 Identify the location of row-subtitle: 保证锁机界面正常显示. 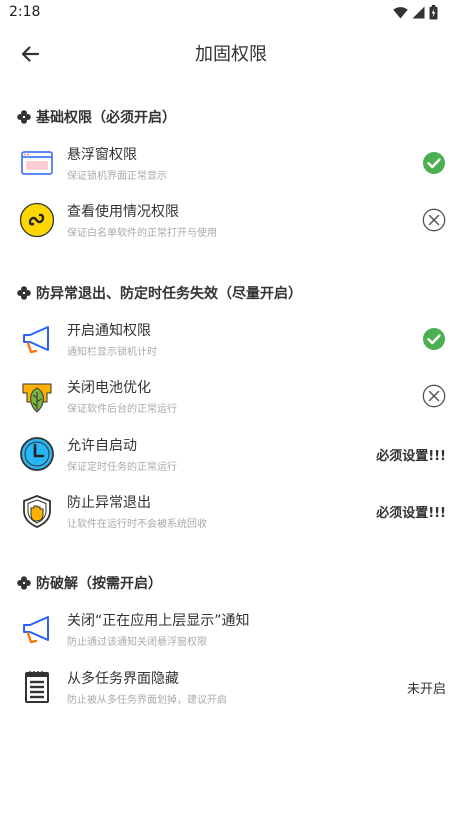
(117, 176).